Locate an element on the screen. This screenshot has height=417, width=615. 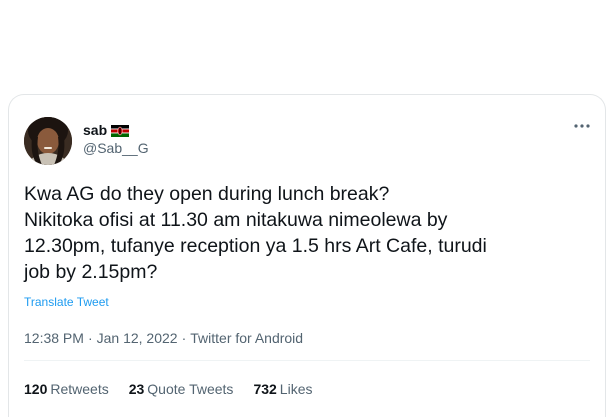
engagement-stats: 120 Retweets 23 Quote Tweets 732 Likes is located at coordinates (178, 389).